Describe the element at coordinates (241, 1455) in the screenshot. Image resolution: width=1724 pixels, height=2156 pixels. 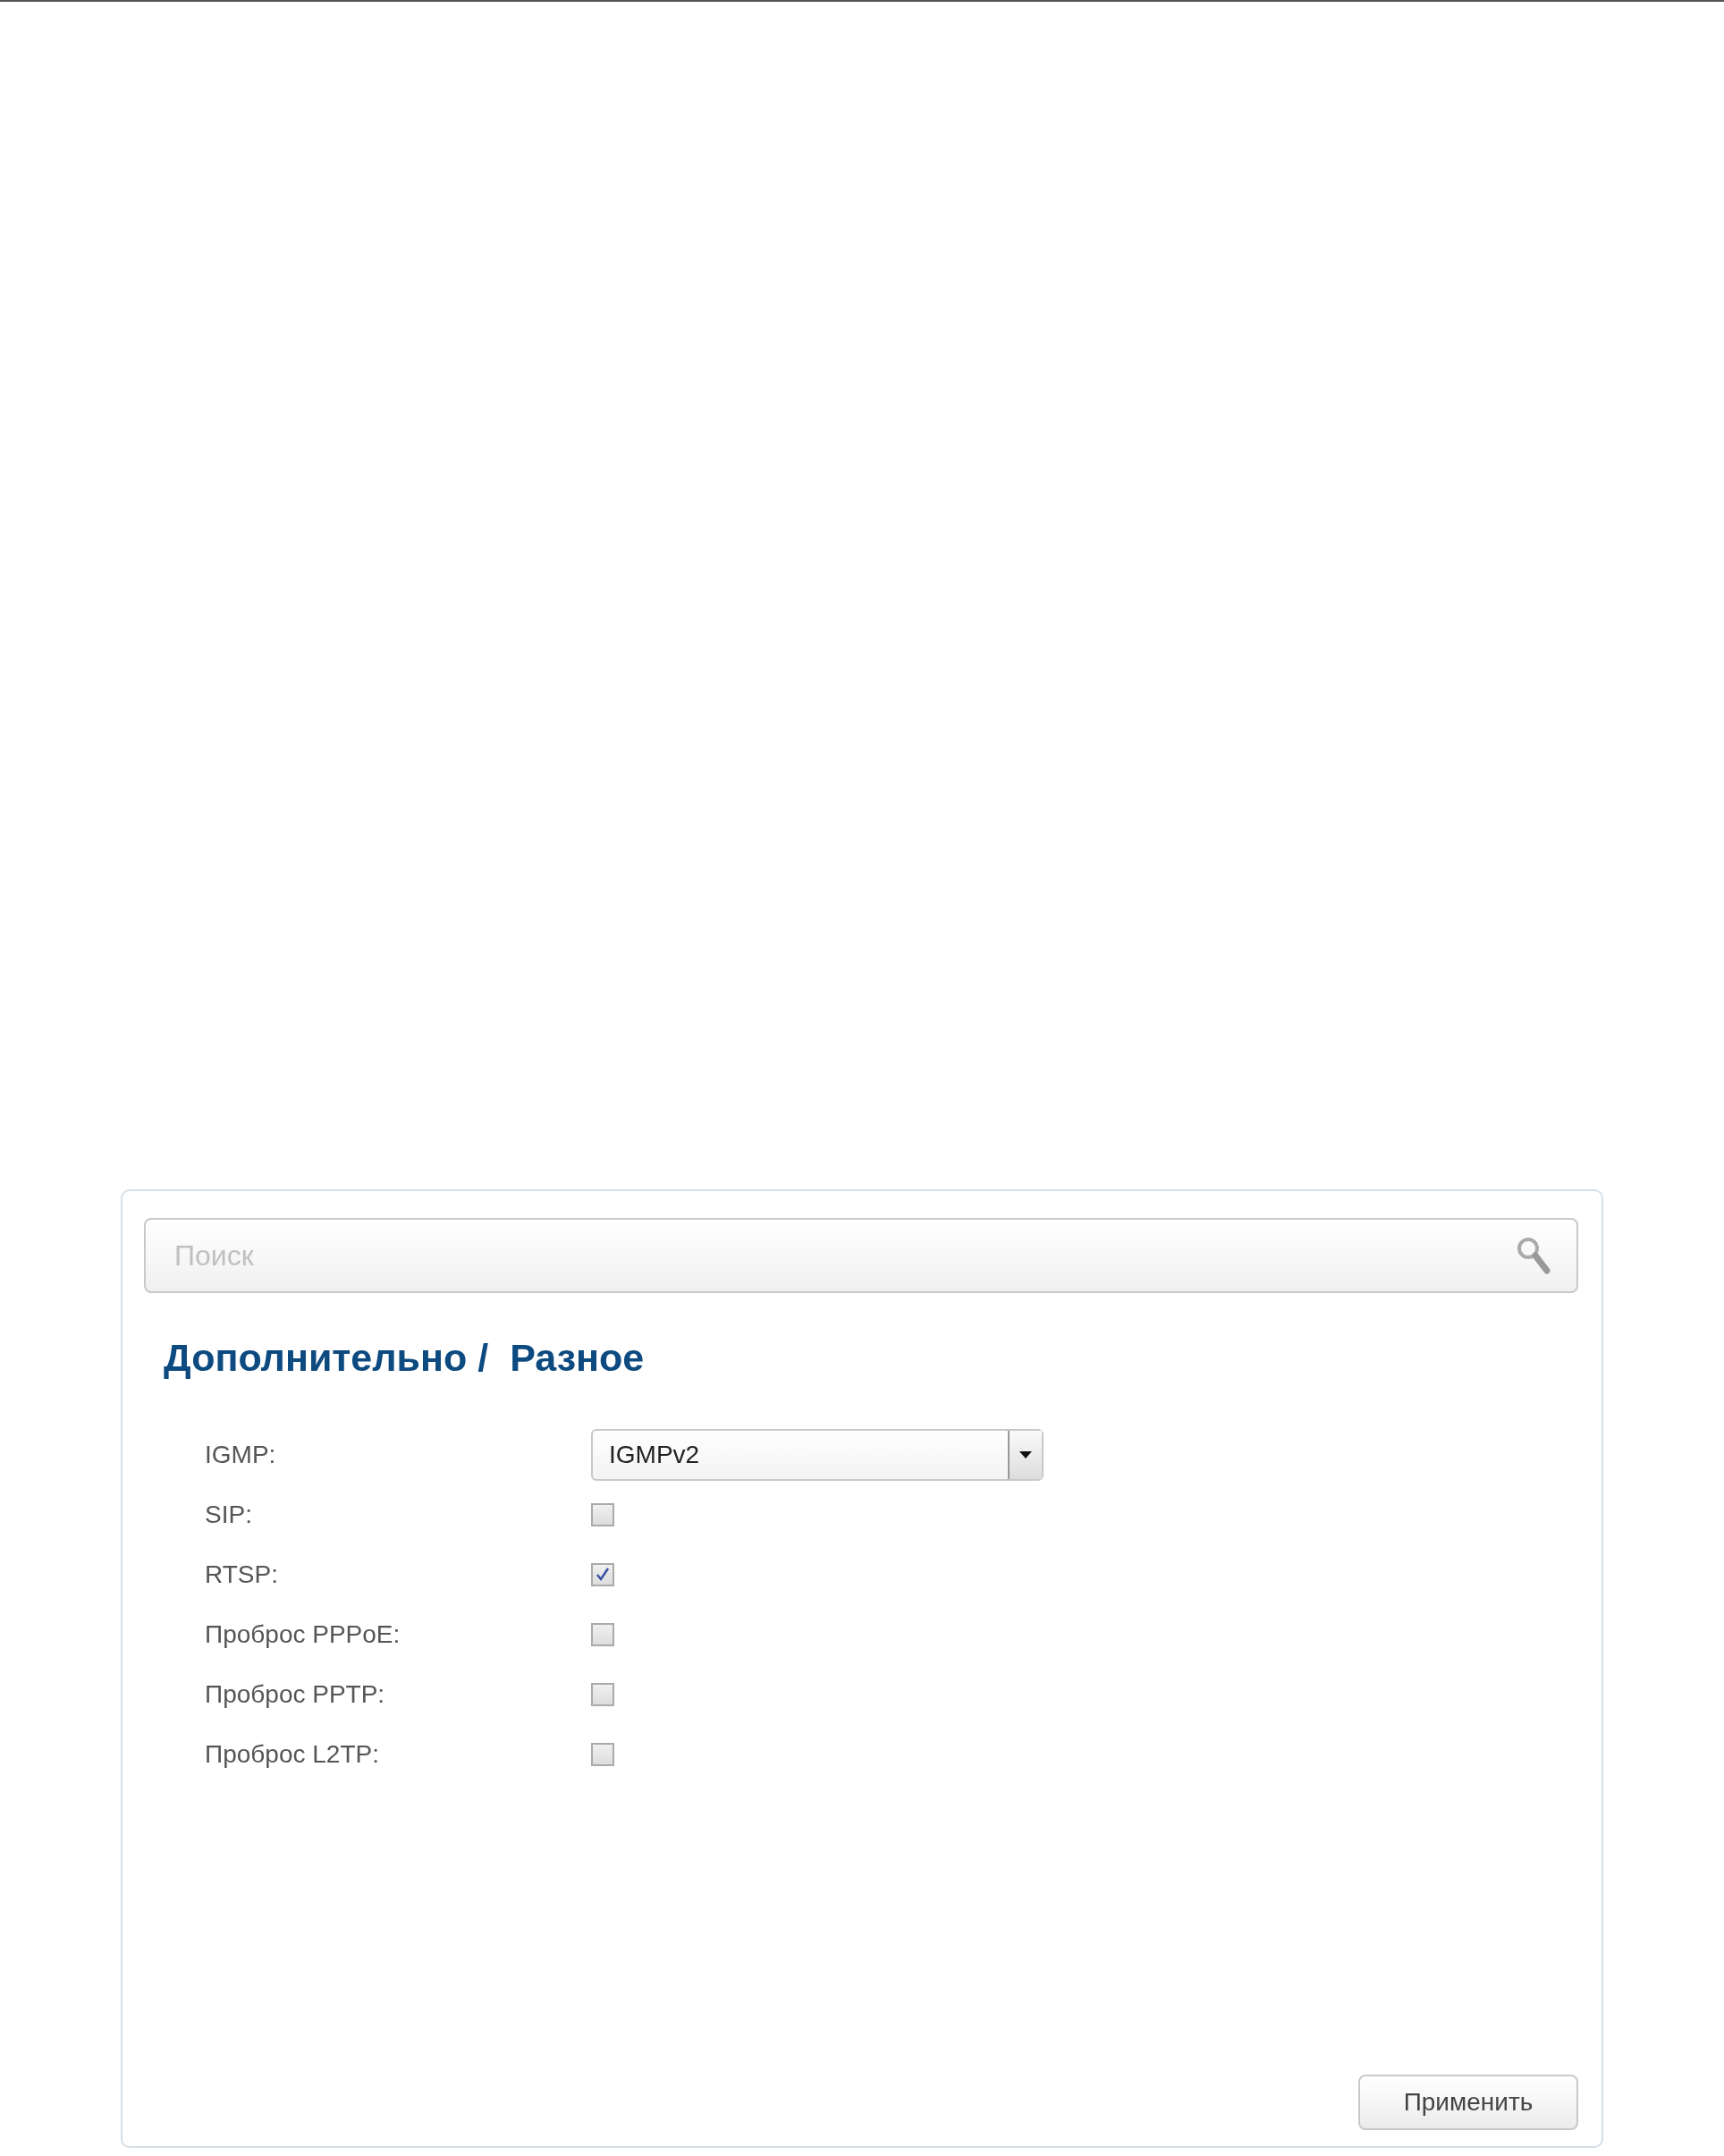
I see `field-label: IGMP:` at that location.